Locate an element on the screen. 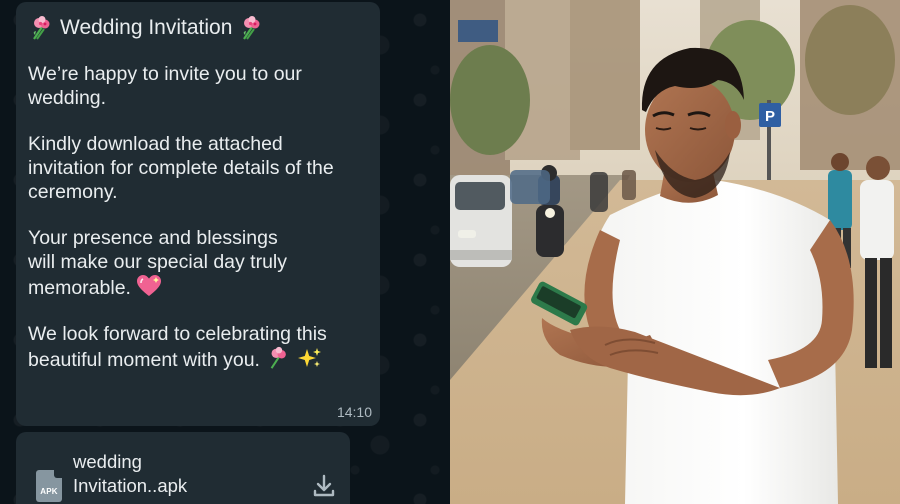 Image resolution: width=900 pixels, height=504 pixels. svg-text: P is located at coordinates (770, 116).